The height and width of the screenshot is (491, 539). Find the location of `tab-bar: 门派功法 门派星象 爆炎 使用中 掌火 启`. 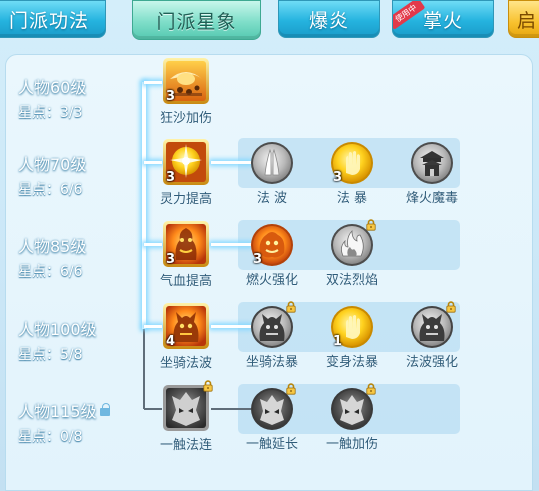

tab-bar: 门派功法 门派星象 爆炎 使用中 掌火 启 is located at coordinates (269, 22).